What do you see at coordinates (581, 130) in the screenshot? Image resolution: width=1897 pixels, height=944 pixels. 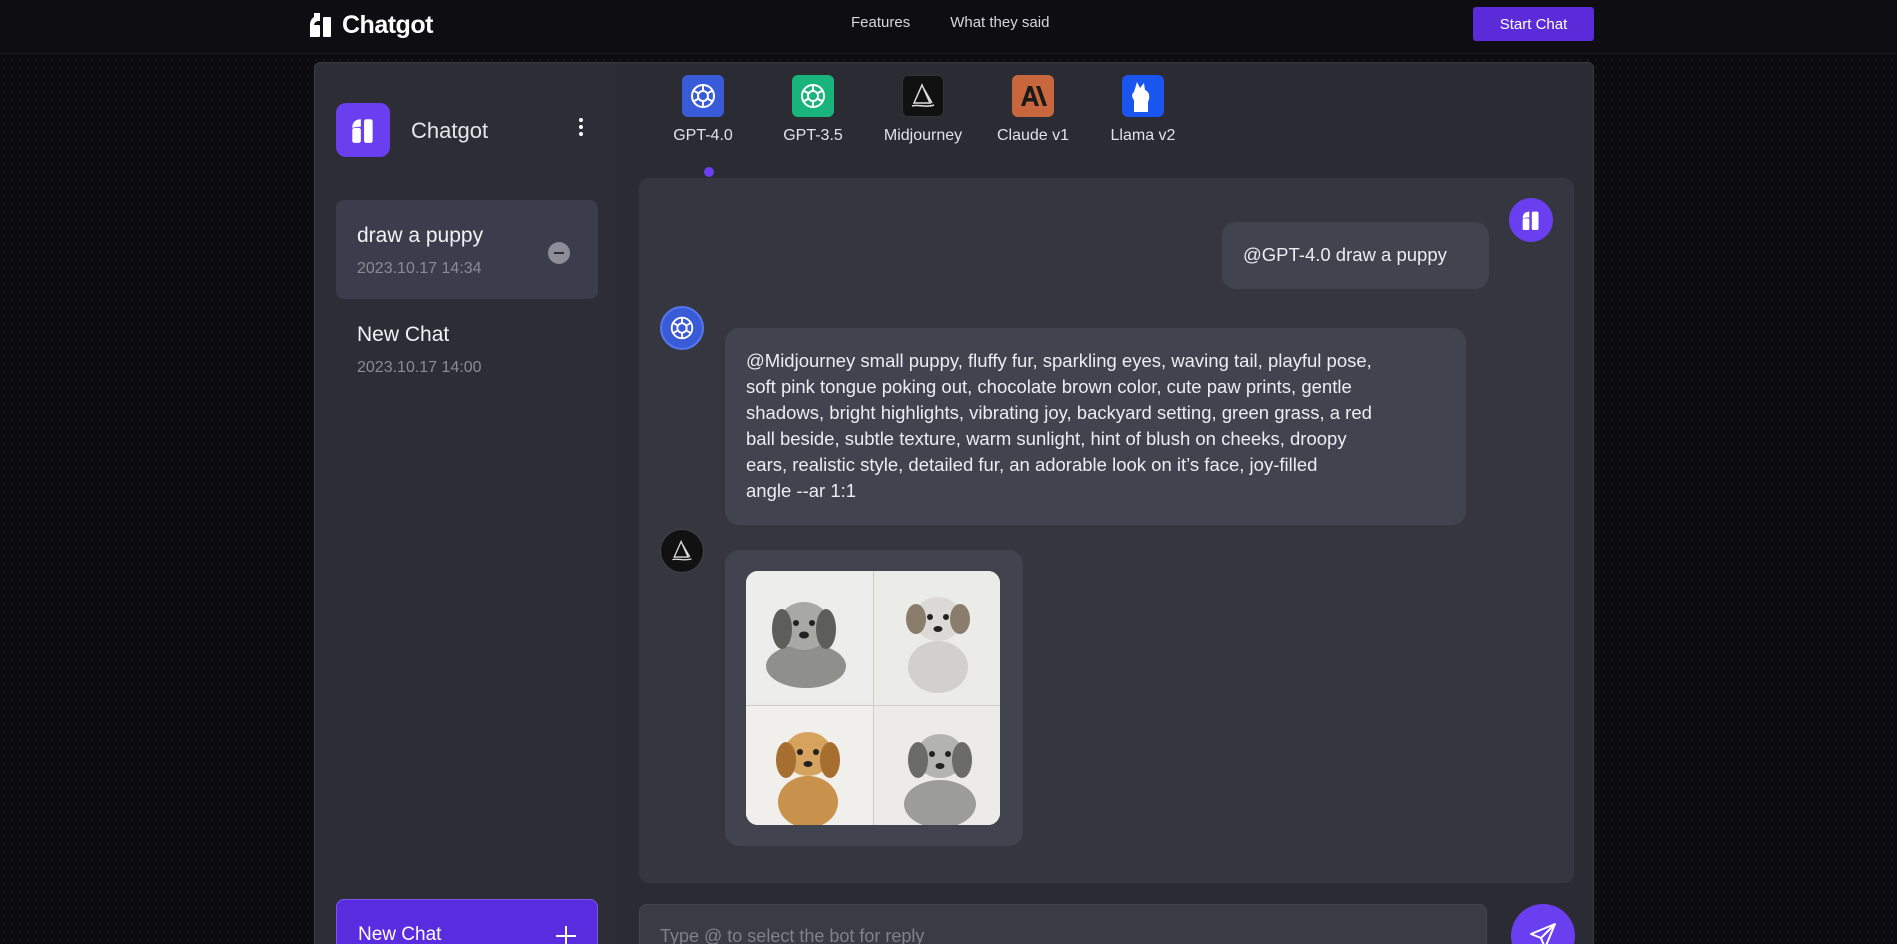 I see `more-options-icon` at bounding box center [581, 130].